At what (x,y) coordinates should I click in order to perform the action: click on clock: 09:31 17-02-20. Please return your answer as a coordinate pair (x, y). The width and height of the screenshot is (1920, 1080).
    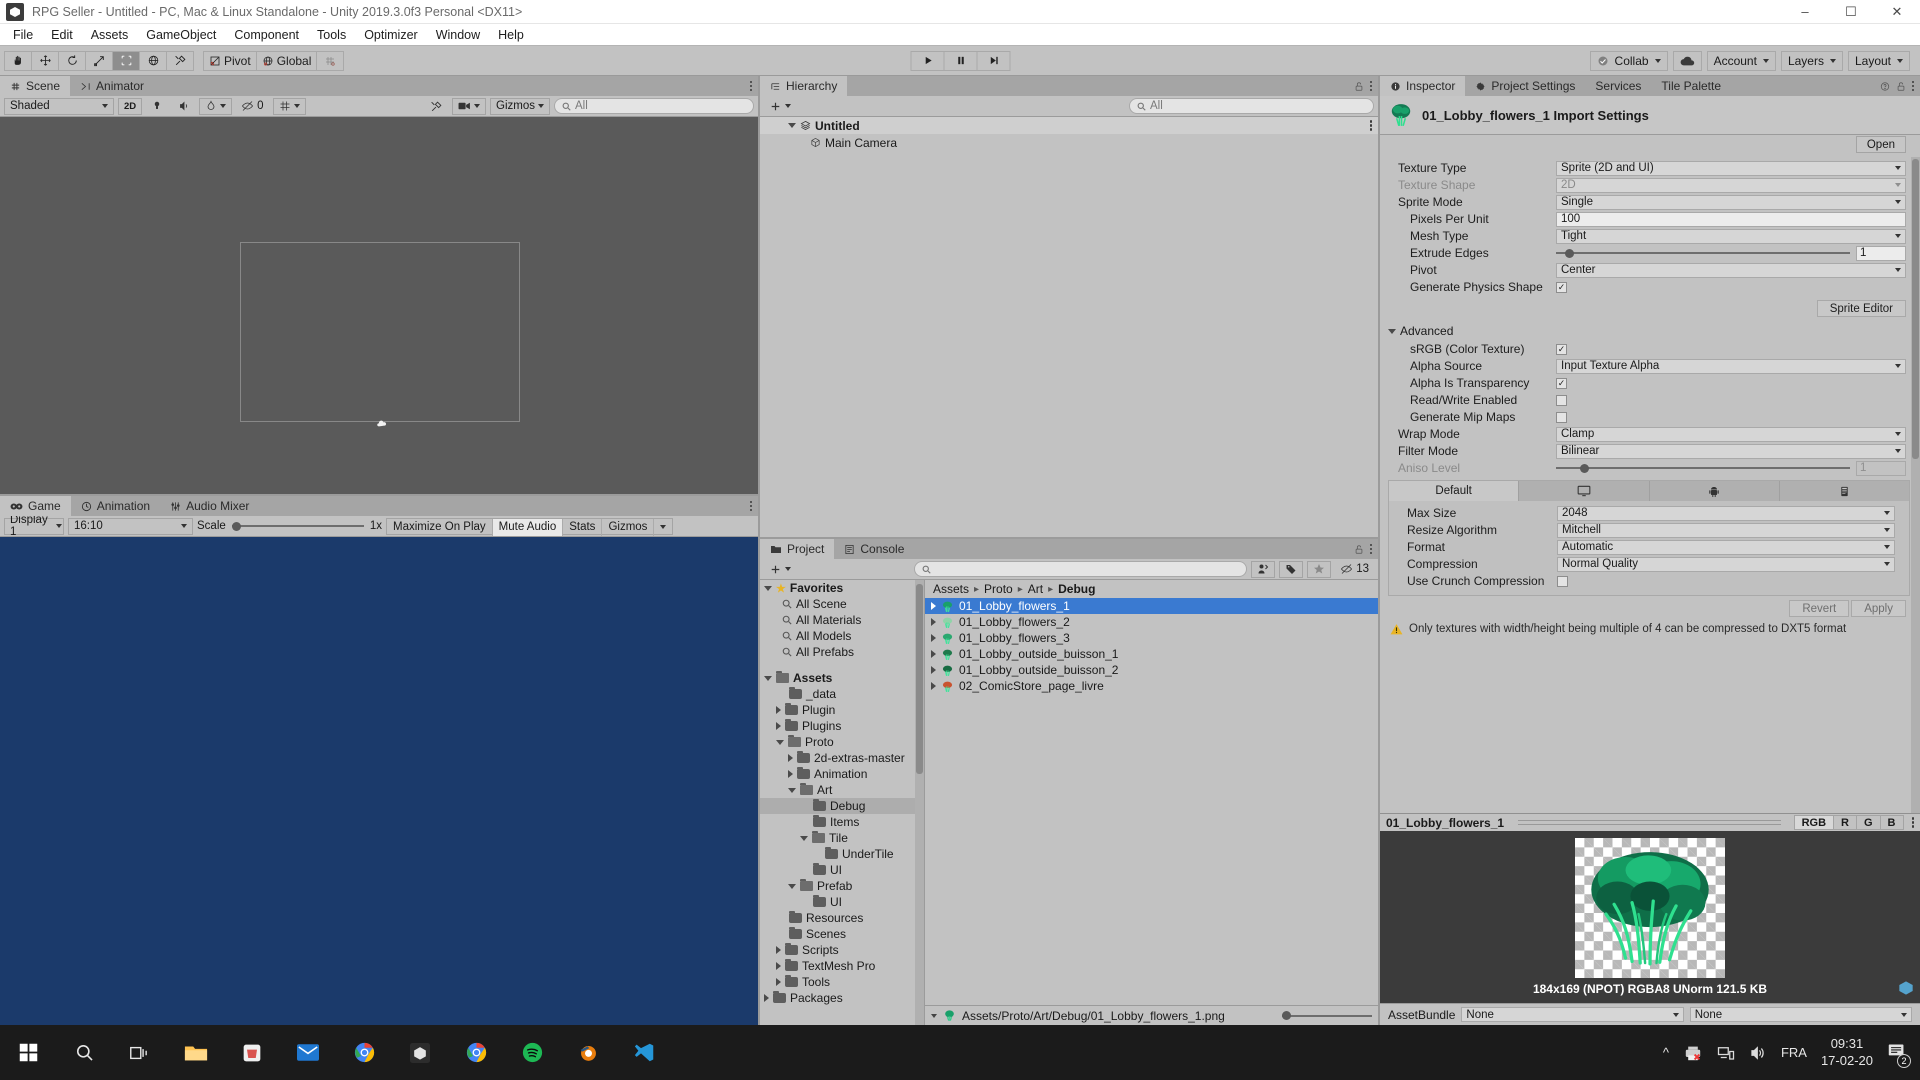
    Looking at the image, I should click on (1847, 1052).